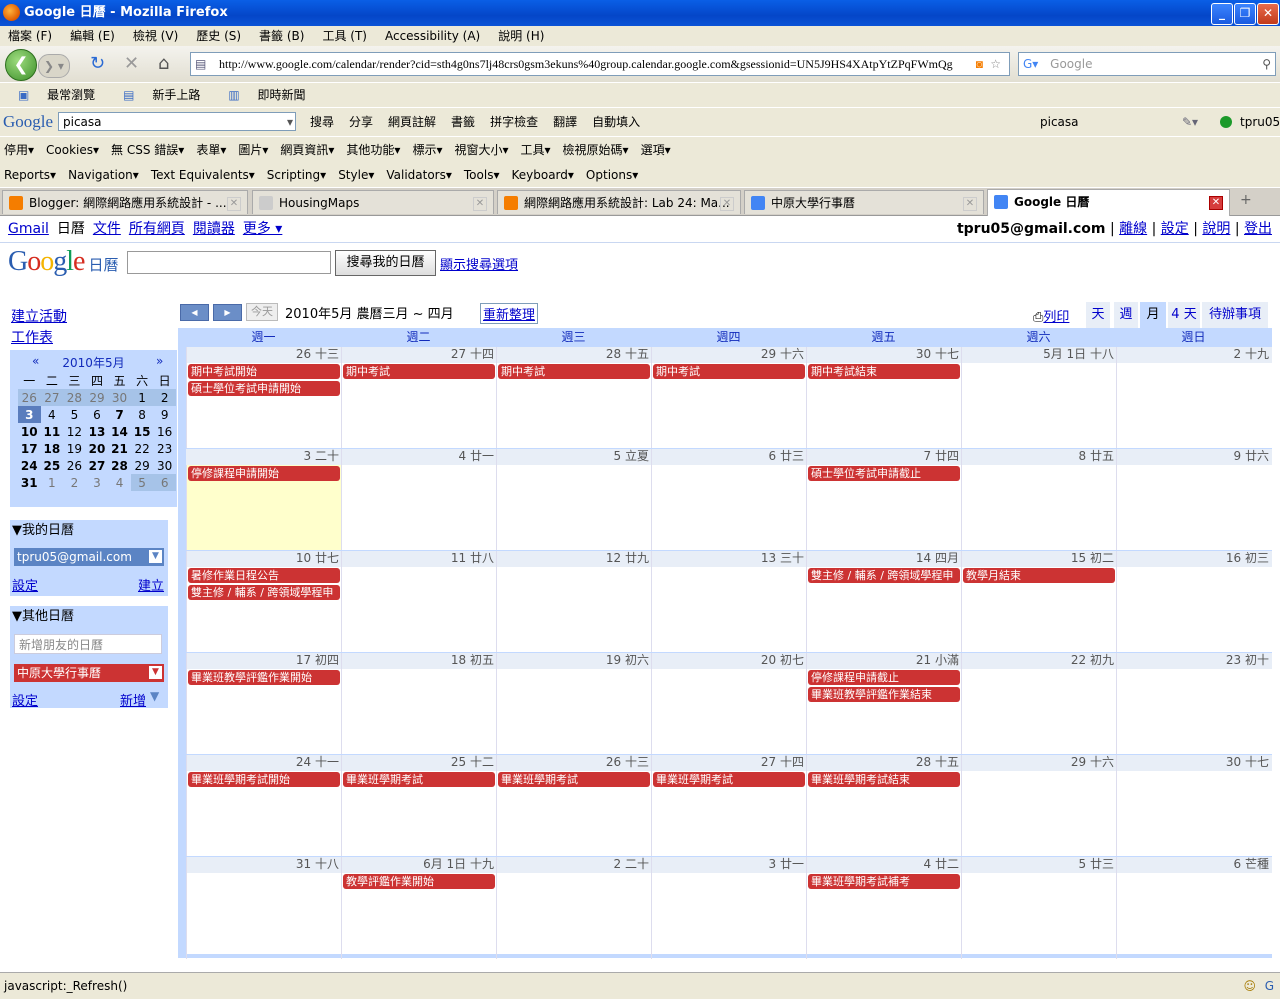 The height and width of the screenshot is (999, 1280). Describe the element at coordinates (1246, 200) in the screenshot. I see `new-tab-icon: +` at that location.